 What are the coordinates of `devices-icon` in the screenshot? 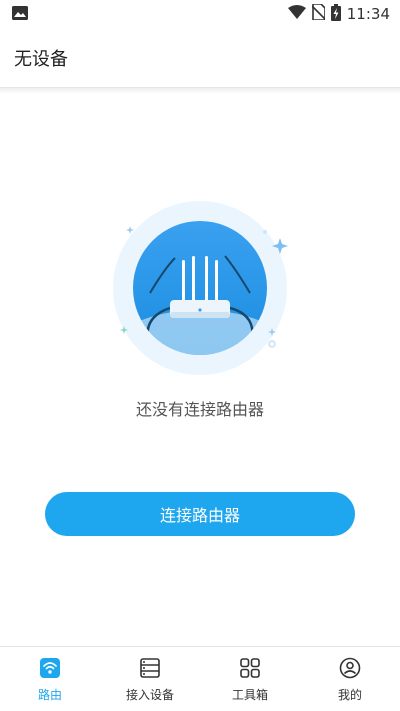 It's located at (150, 670).